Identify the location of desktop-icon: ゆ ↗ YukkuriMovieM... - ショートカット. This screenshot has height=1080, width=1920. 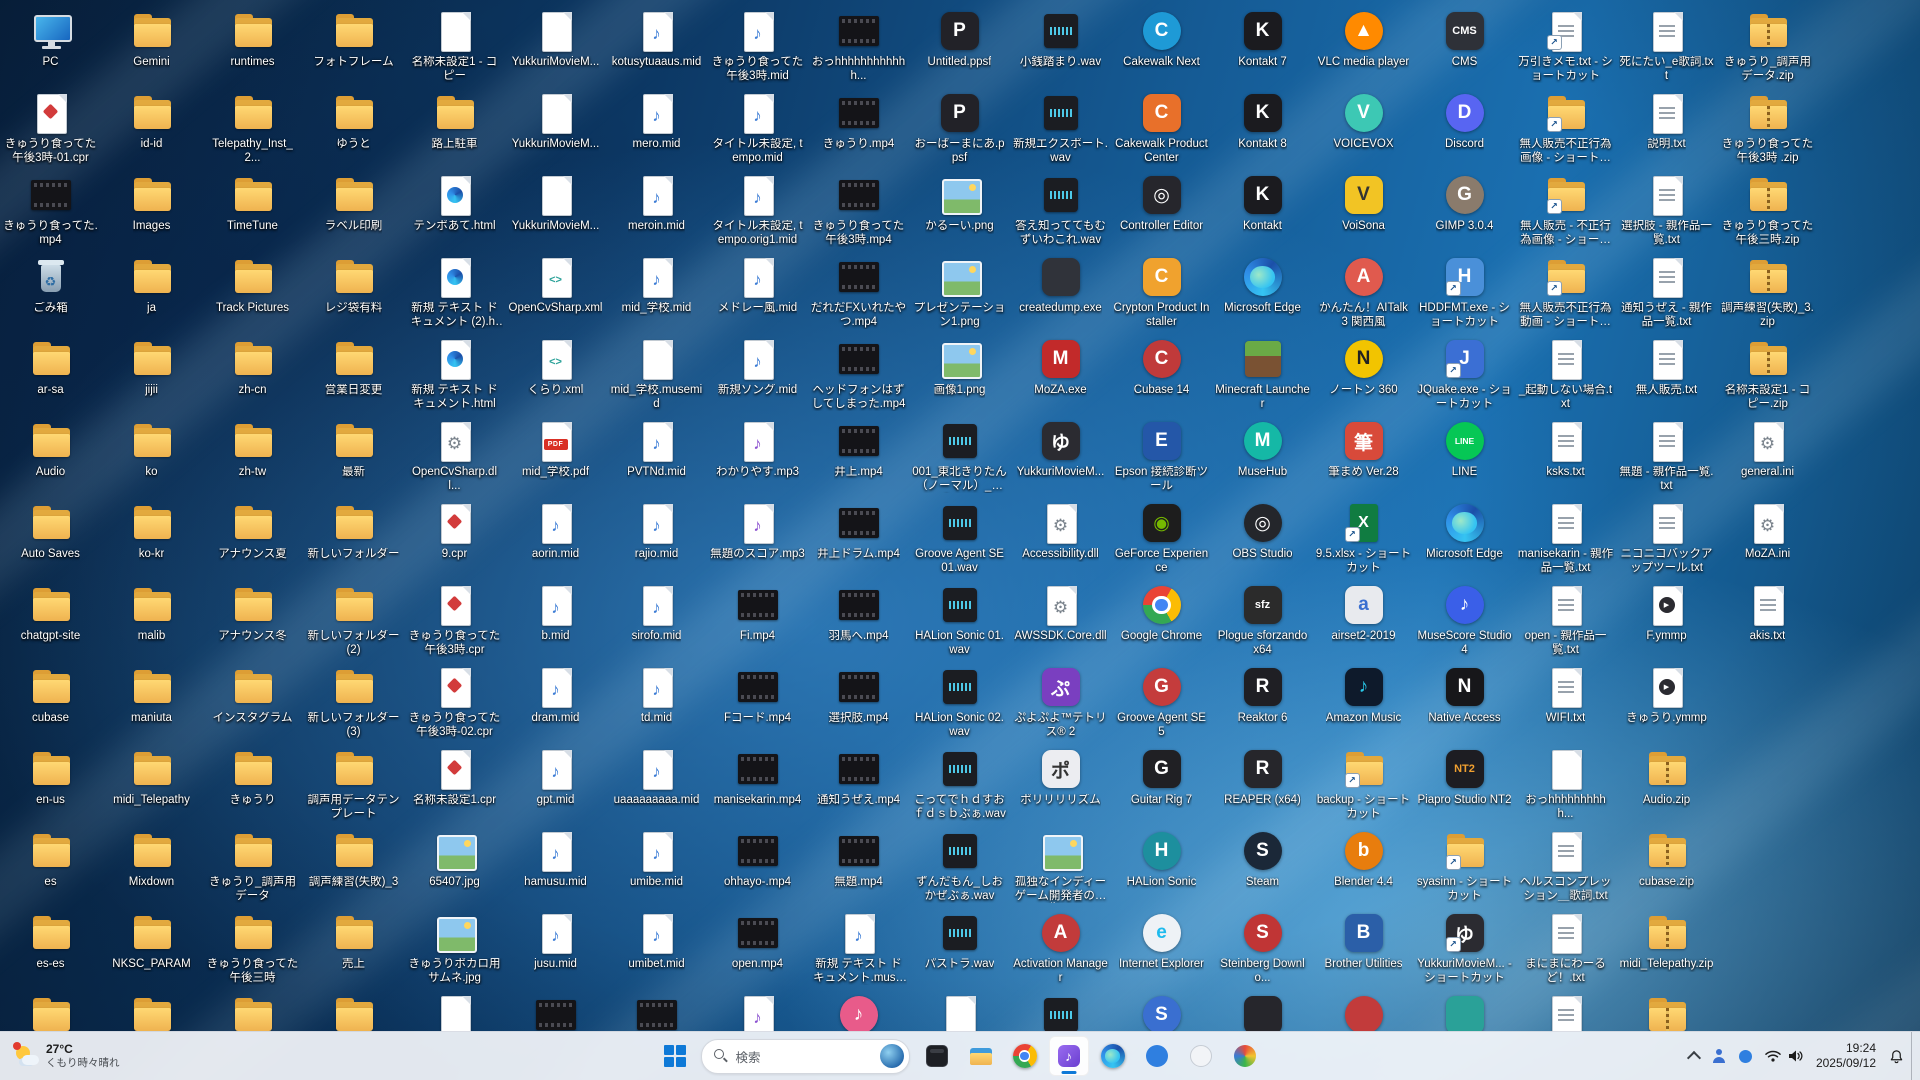
(1464, 947).